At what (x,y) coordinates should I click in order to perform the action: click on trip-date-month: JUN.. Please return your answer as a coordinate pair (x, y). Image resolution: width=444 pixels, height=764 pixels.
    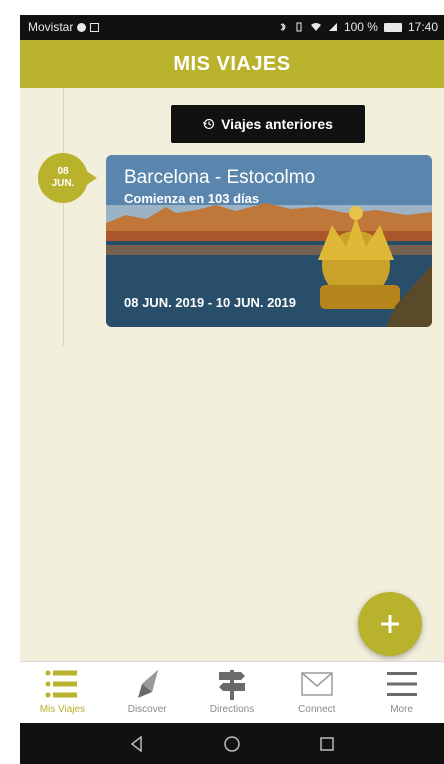
    Looking at the image, I should click on (63, 183).